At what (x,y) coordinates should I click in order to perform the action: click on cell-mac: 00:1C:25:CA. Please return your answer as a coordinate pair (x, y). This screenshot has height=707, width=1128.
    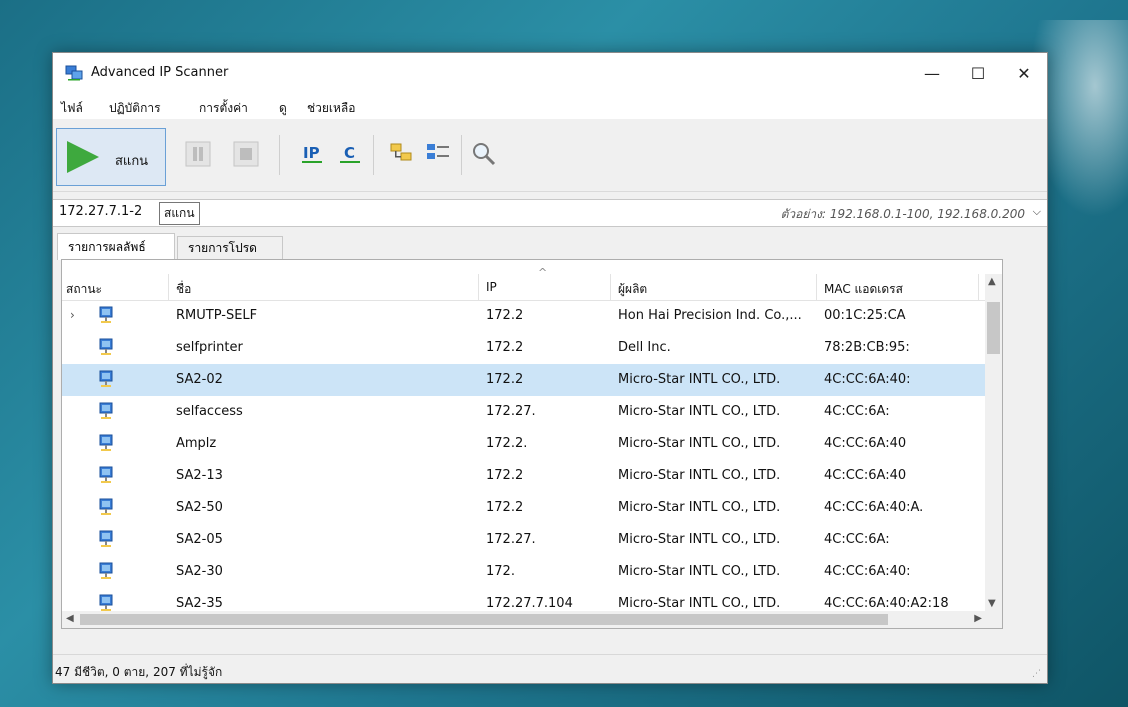
    Looking at the image, I should click on (865, 315).